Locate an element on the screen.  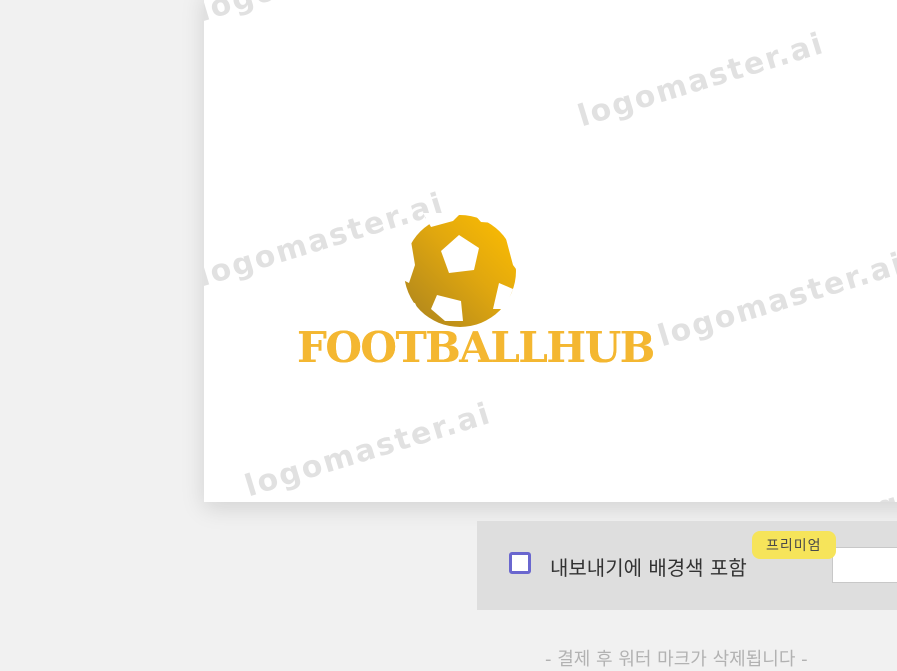
include-background-label: 내보내기에 배경색 포함 is located at coordinates (648, 566).